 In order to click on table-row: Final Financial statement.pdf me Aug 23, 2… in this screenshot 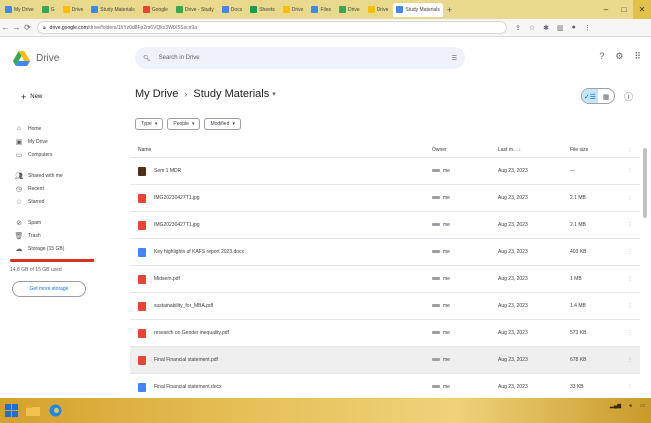, I will do `click(385, 360)`.